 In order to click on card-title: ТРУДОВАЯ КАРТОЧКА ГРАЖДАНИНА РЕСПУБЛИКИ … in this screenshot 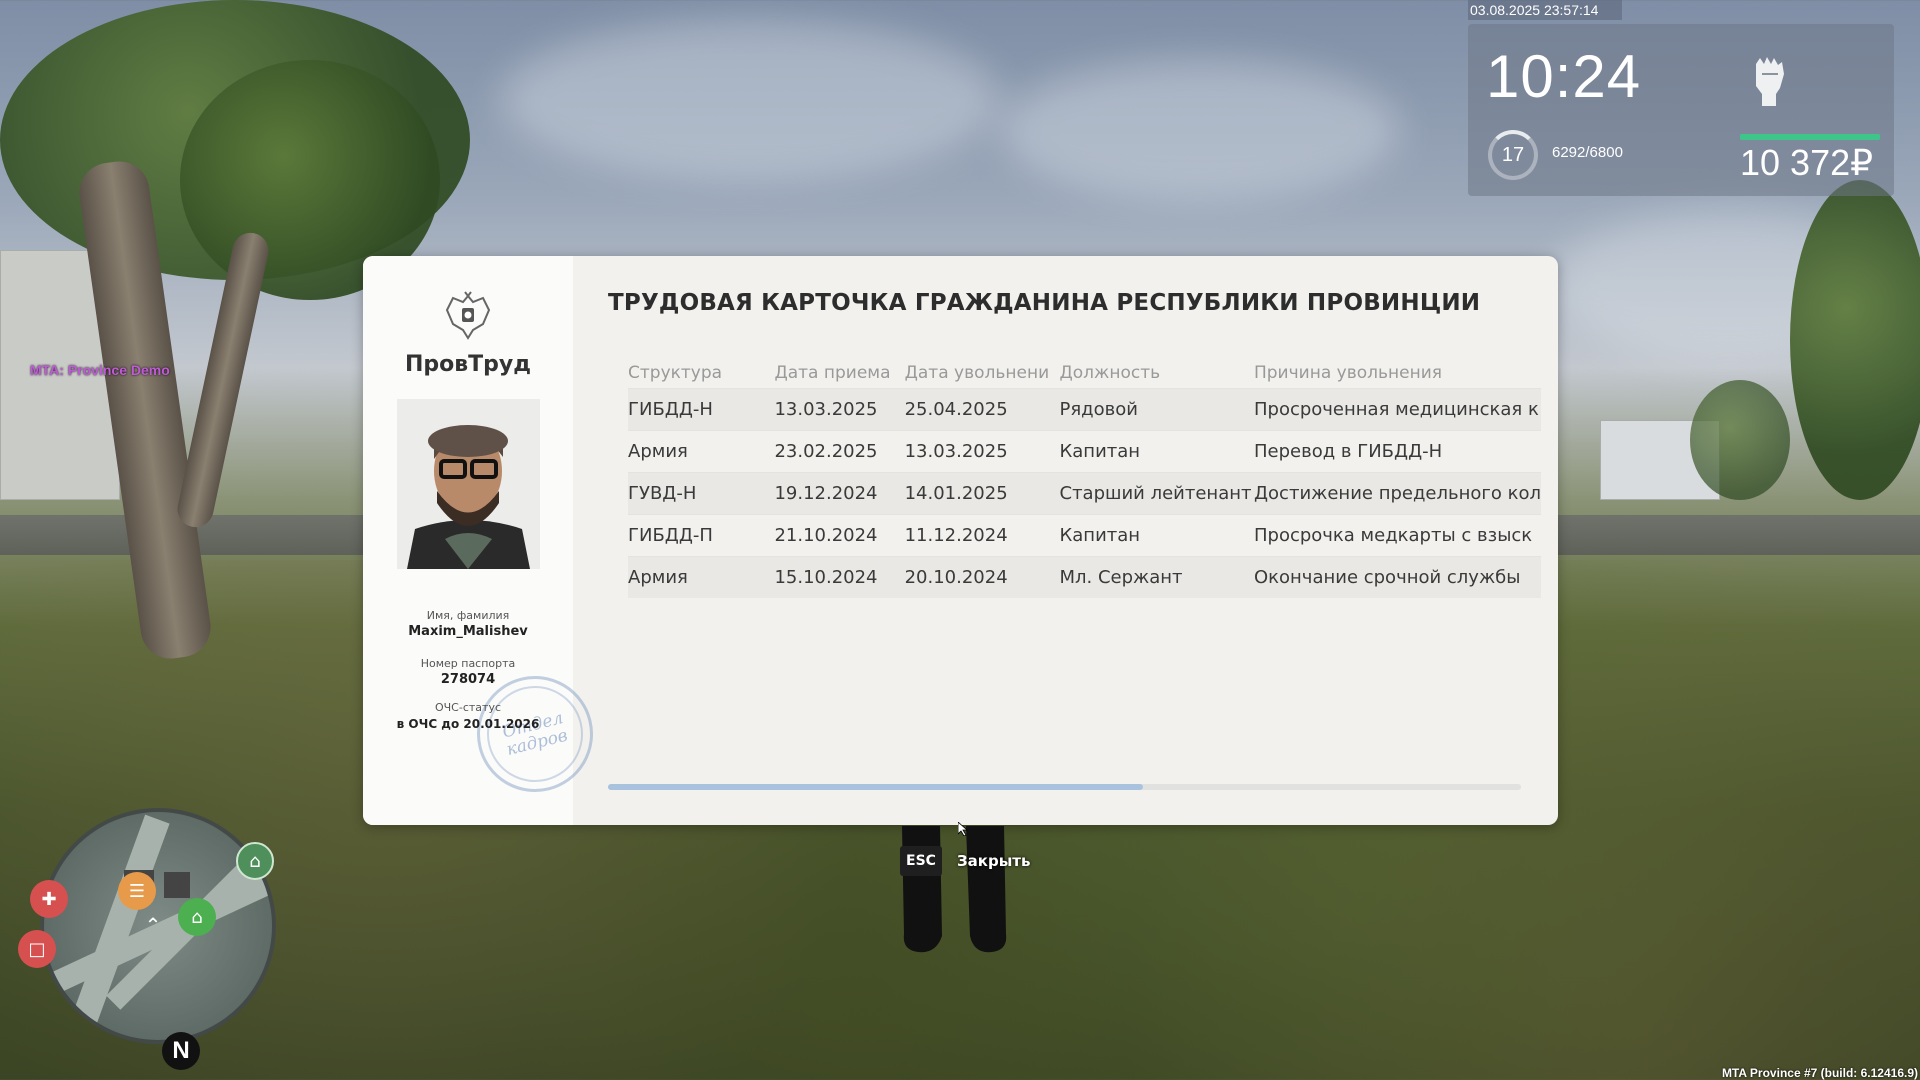, I will do `click(1044, 303)`.